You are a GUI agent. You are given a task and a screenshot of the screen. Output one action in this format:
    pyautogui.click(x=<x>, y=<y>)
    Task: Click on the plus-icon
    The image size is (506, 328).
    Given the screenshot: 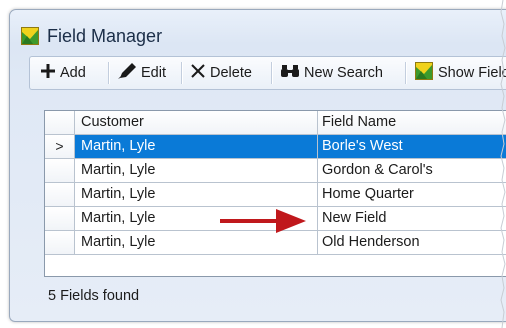 What is the action you would take?
    pyautogui.click(x=48, y=73)
    